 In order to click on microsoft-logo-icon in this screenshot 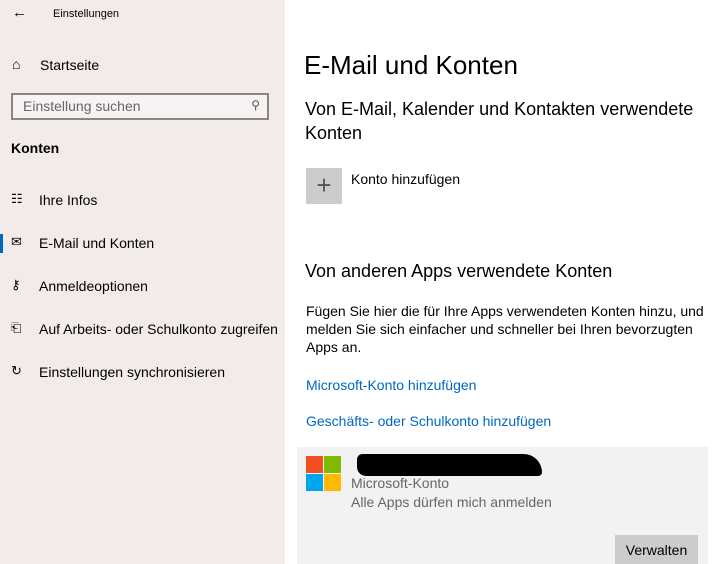, I will do `click(323, 473)`.